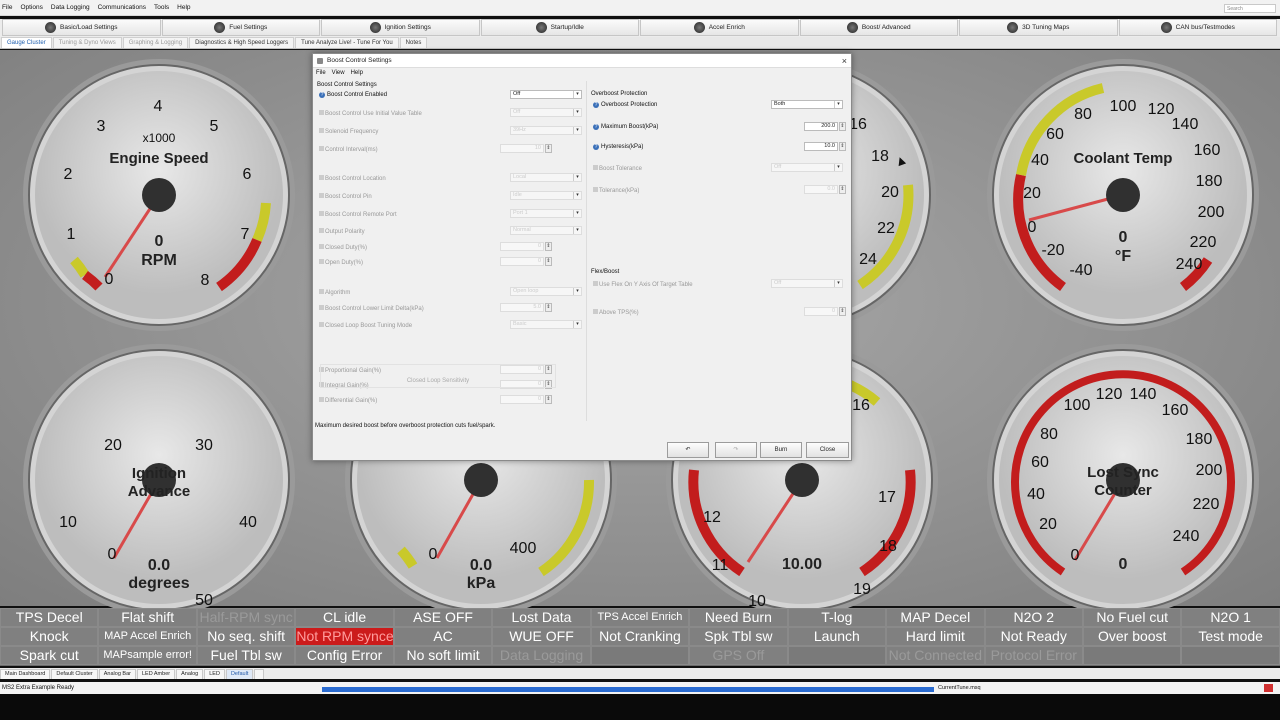 The image size is (1280, 720). I want to click on ignition-tick: 10, so click(68, 522).